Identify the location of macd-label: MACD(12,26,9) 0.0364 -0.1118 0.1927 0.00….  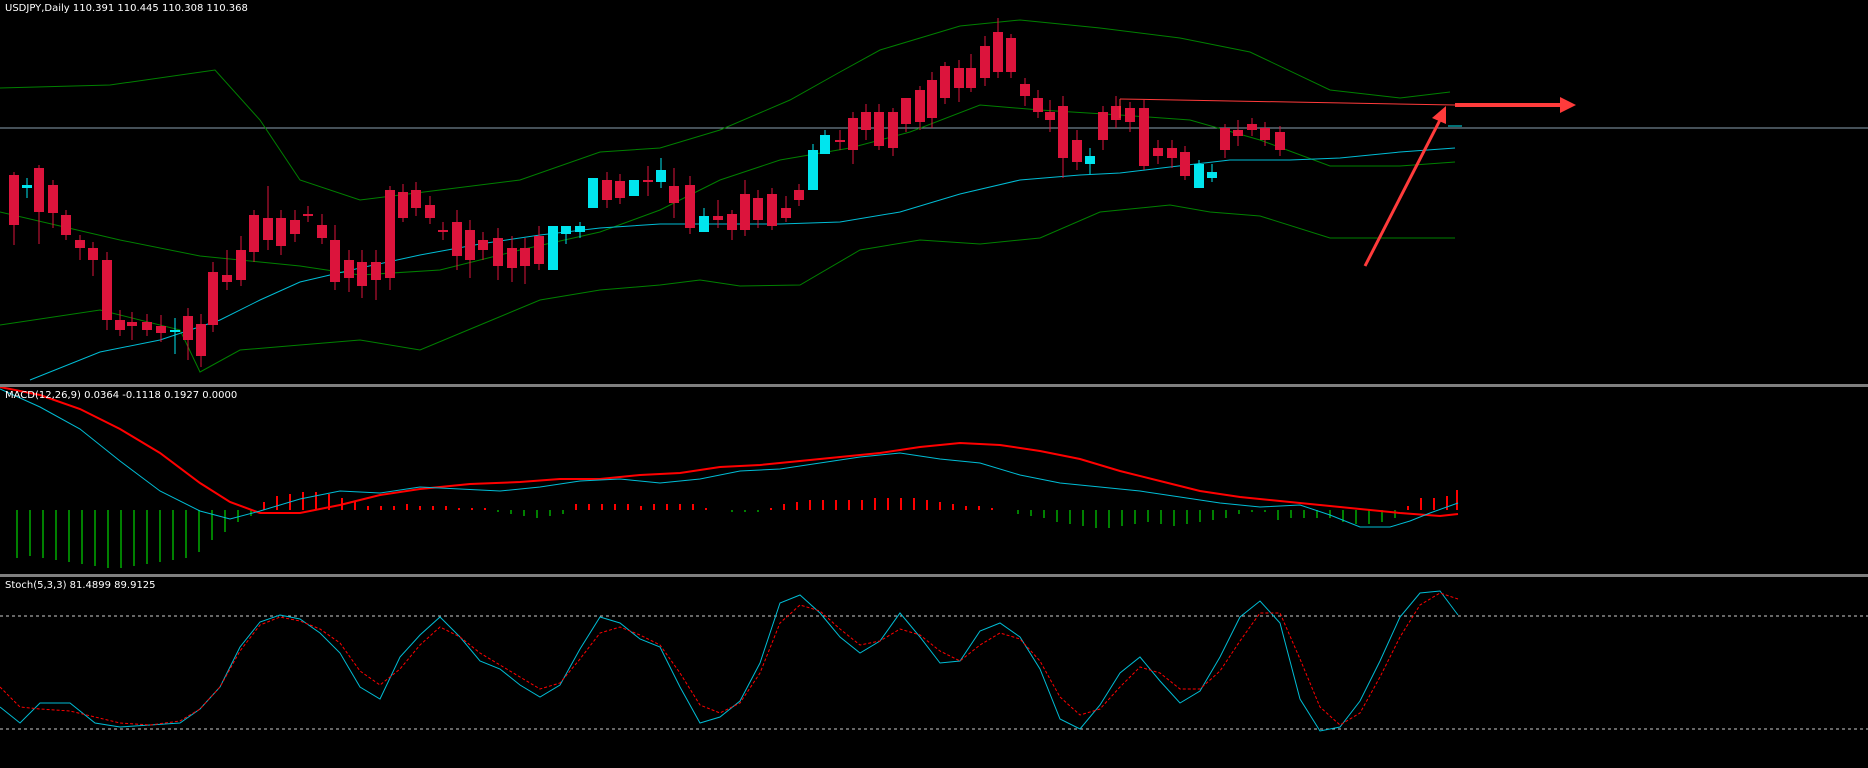
(121, 395).